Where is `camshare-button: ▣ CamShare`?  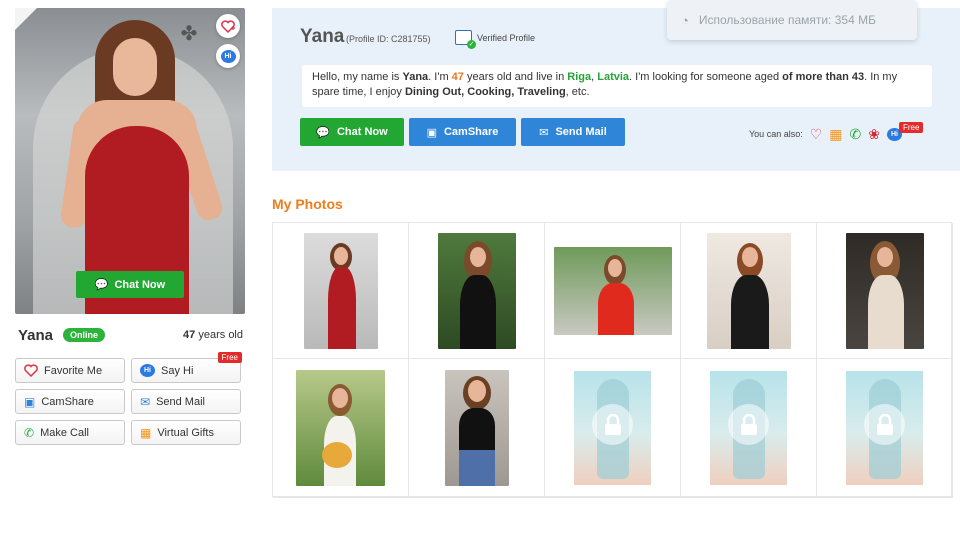 camshare-button: ▣ CamShare is located at coordinates (70, 401).